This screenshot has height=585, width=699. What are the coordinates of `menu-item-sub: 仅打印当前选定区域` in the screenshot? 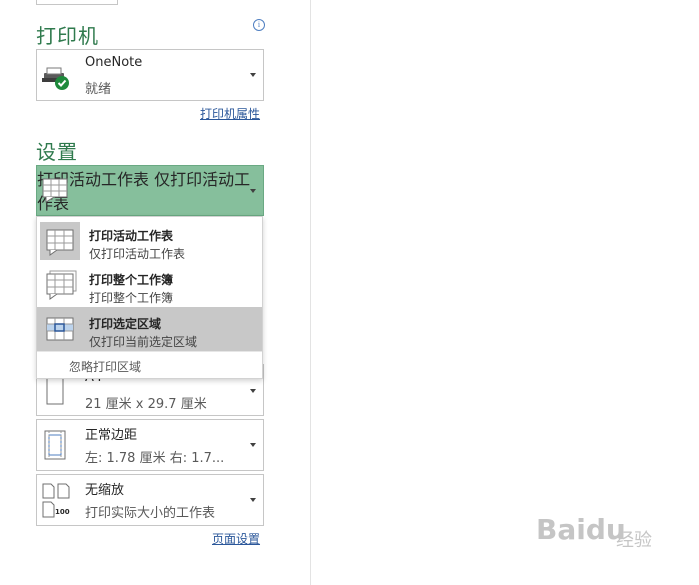 It's located at (143, 342).